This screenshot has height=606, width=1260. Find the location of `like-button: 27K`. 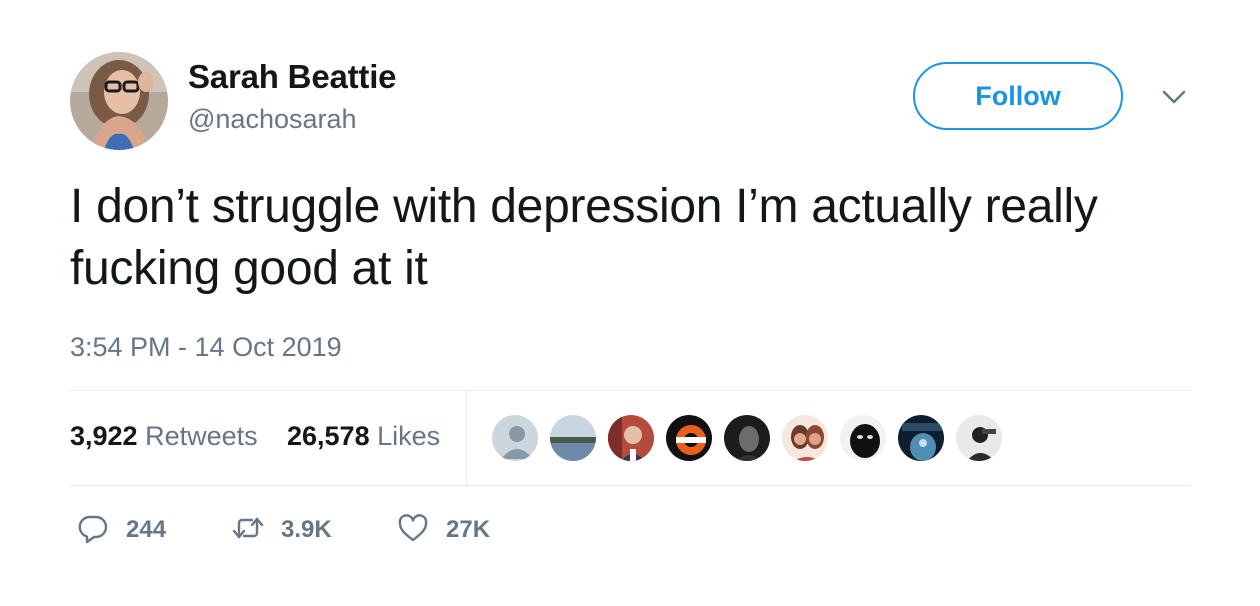

like-button: 27K is located at coordinates (443, 530).